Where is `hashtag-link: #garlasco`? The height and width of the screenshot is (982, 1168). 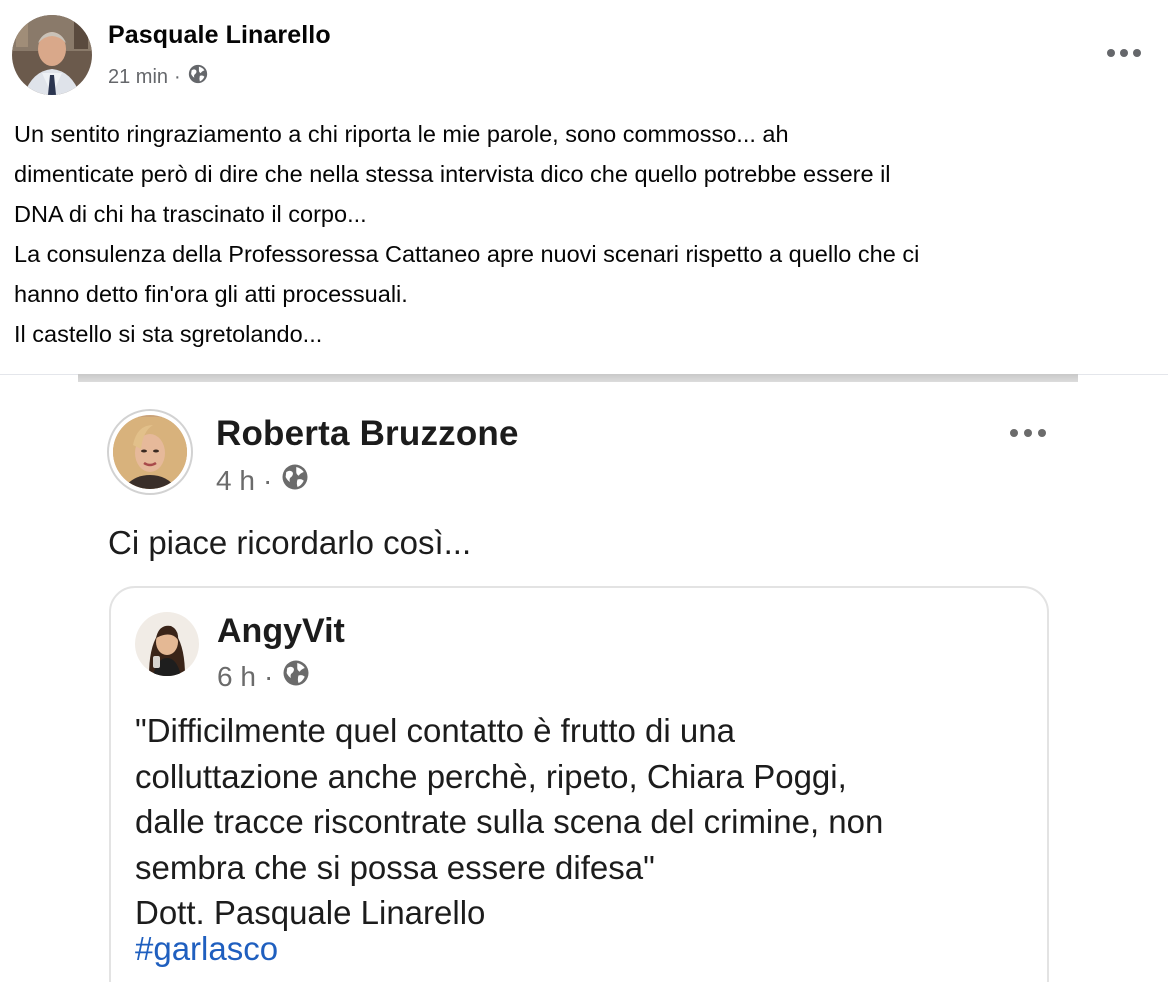 hashtag-link: #garlasco is located at coordinates (207, 948).